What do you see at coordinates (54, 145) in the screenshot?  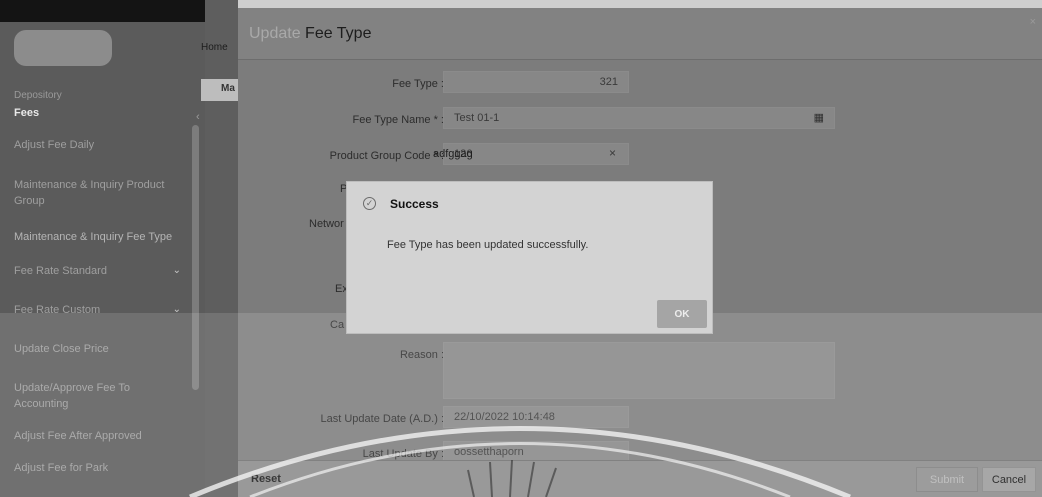 I see `sidebar-item-label: Adjust Fee Daily` at bounding box center [54, 145].